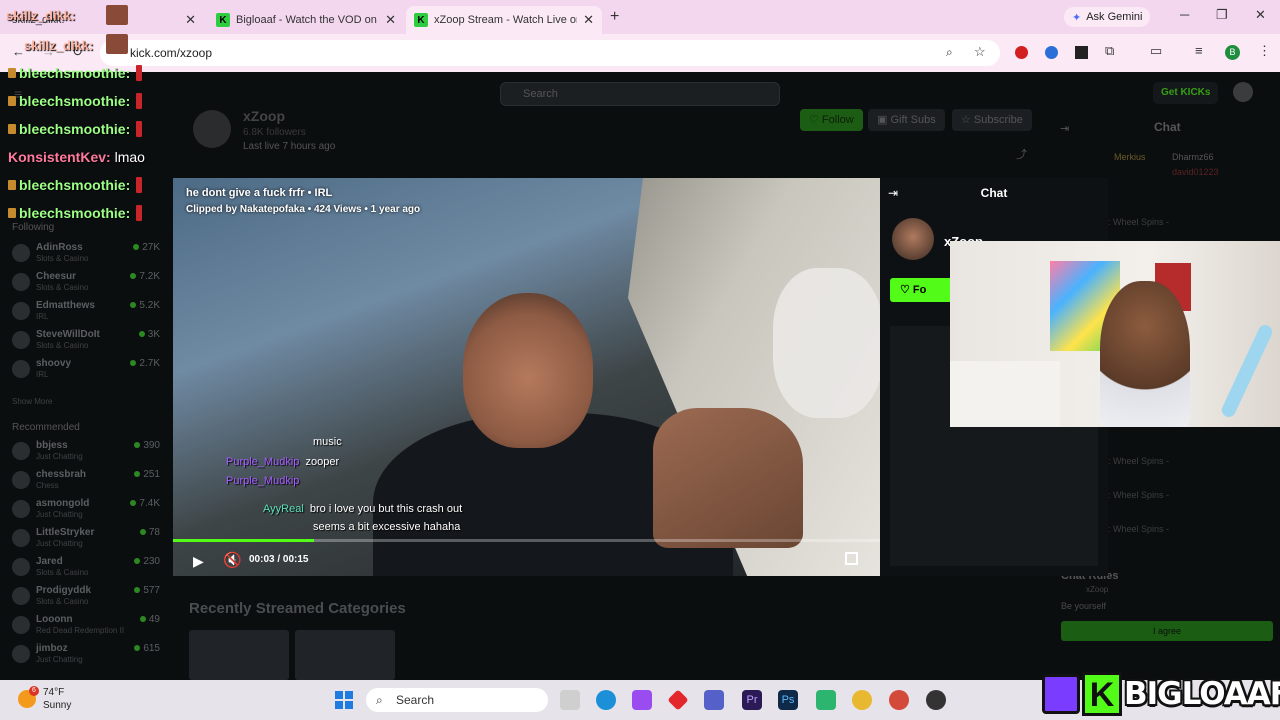 This screenshot has height=720, width=1280. What do you see at coordinates (1243, 92) in the screenshot?
I see `user-avatar` at bounding box center [1243, 92].